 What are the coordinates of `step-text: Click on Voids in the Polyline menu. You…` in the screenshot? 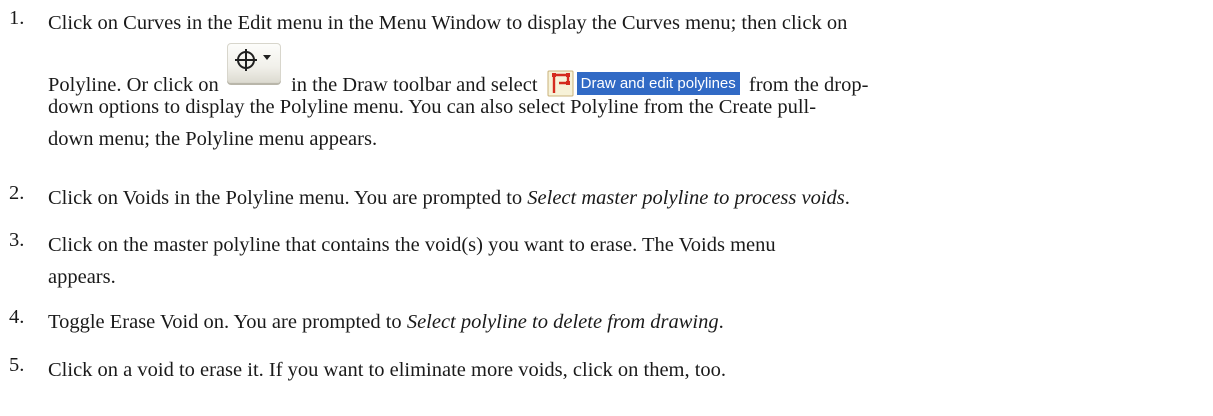 It's located at (628, 198).